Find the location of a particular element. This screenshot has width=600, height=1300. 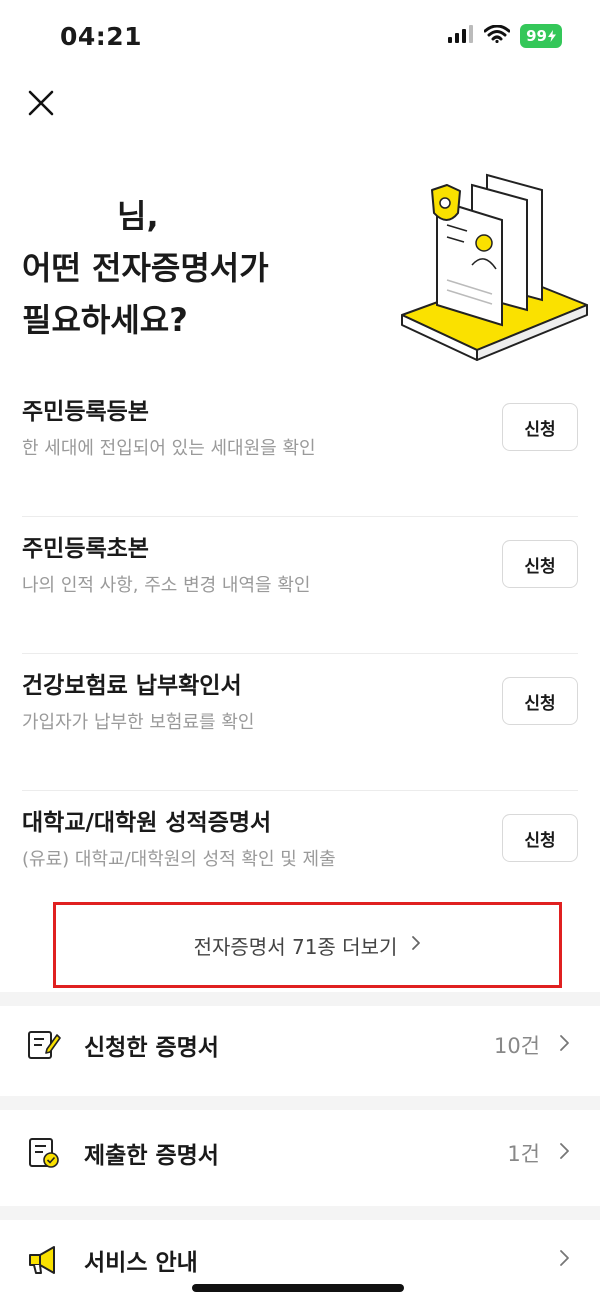

close-icon is located at coordinates (41, 103).